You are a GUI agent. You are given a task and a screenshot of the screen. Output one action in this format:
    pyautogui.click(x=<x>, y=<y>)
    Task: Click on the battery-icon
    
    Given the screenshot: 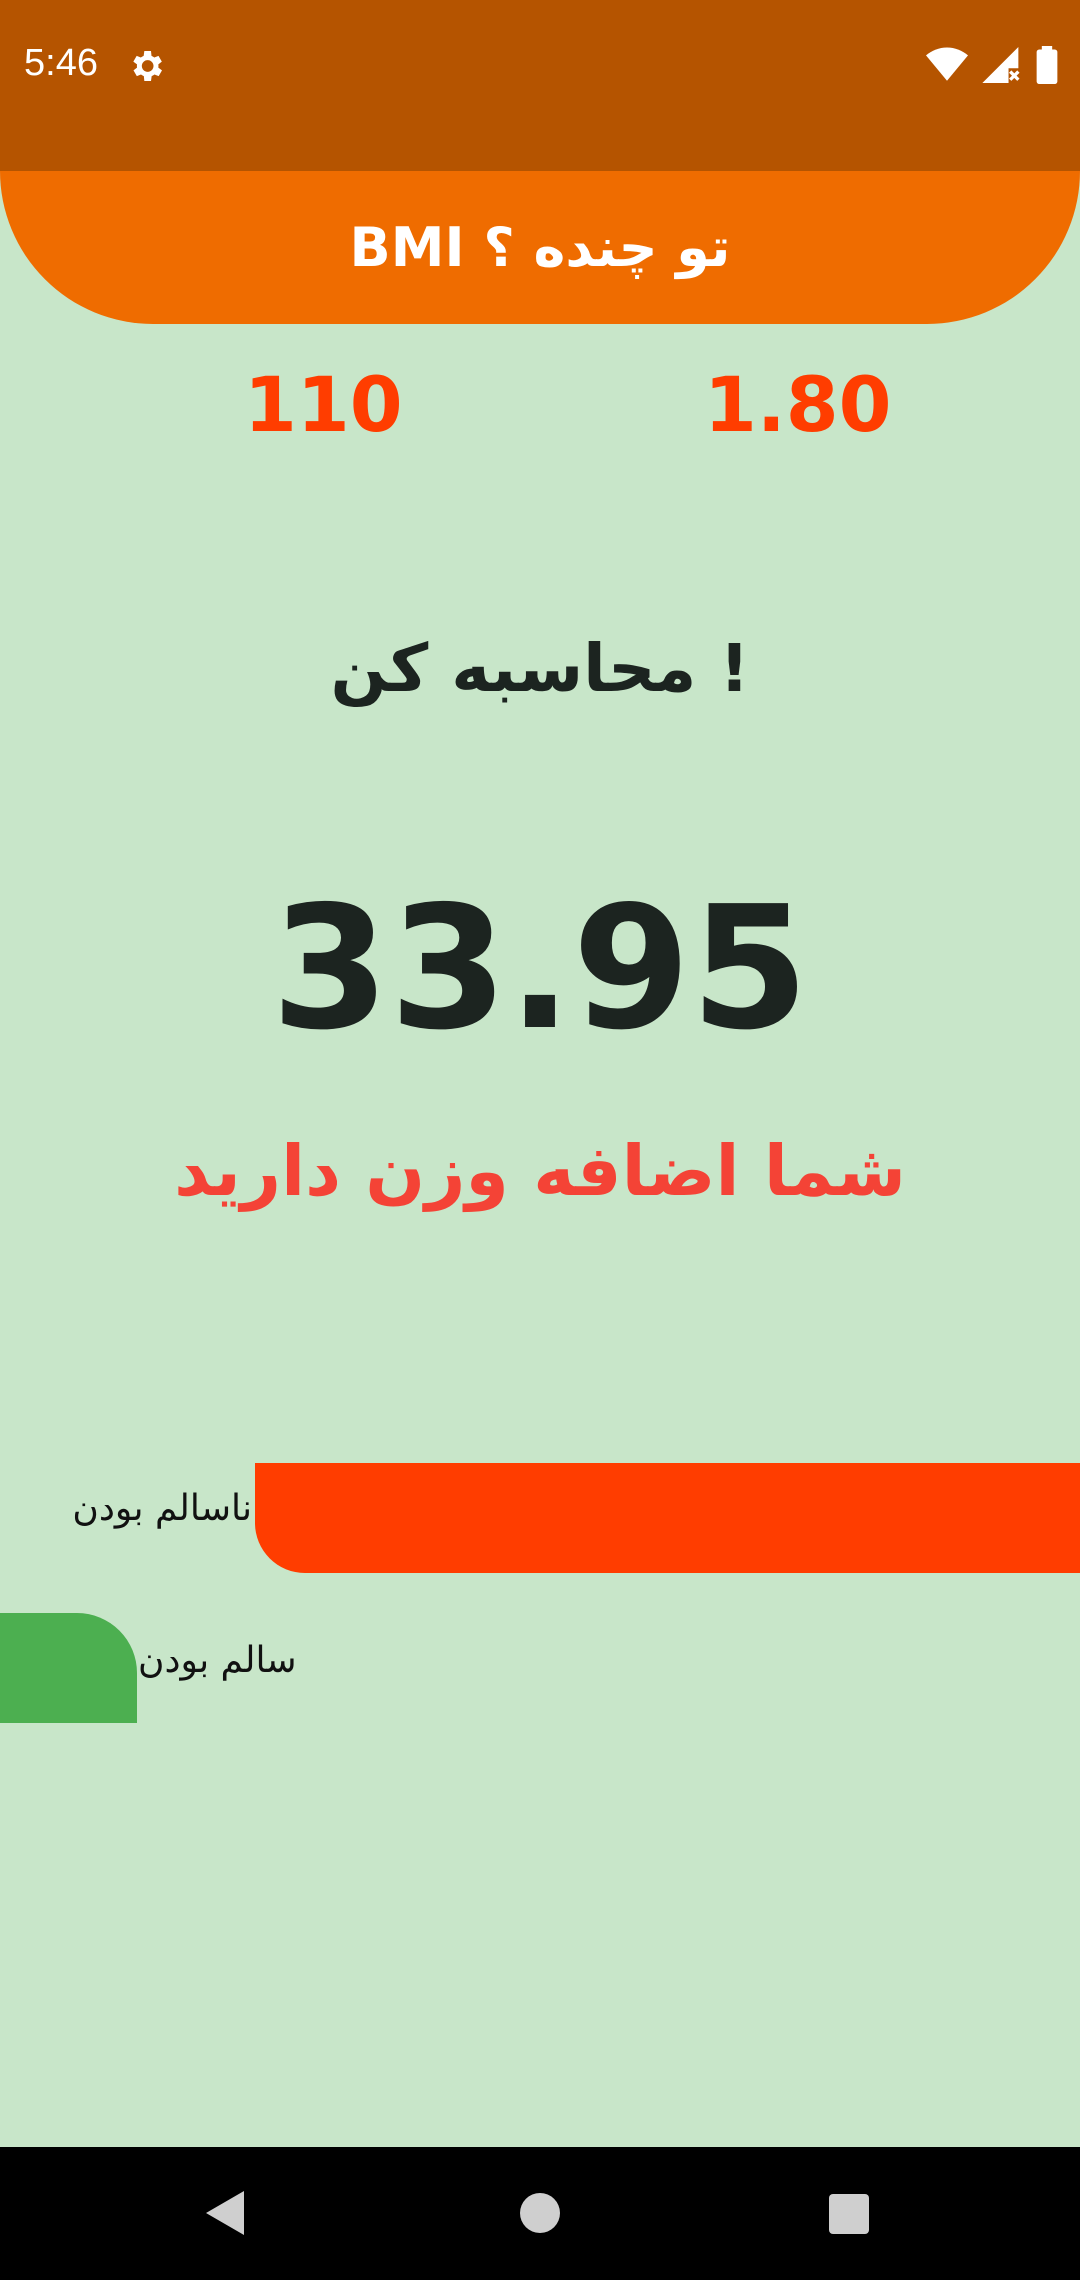 What is the action you would take?
    pyautogui.click(x=1047, y=67)
    